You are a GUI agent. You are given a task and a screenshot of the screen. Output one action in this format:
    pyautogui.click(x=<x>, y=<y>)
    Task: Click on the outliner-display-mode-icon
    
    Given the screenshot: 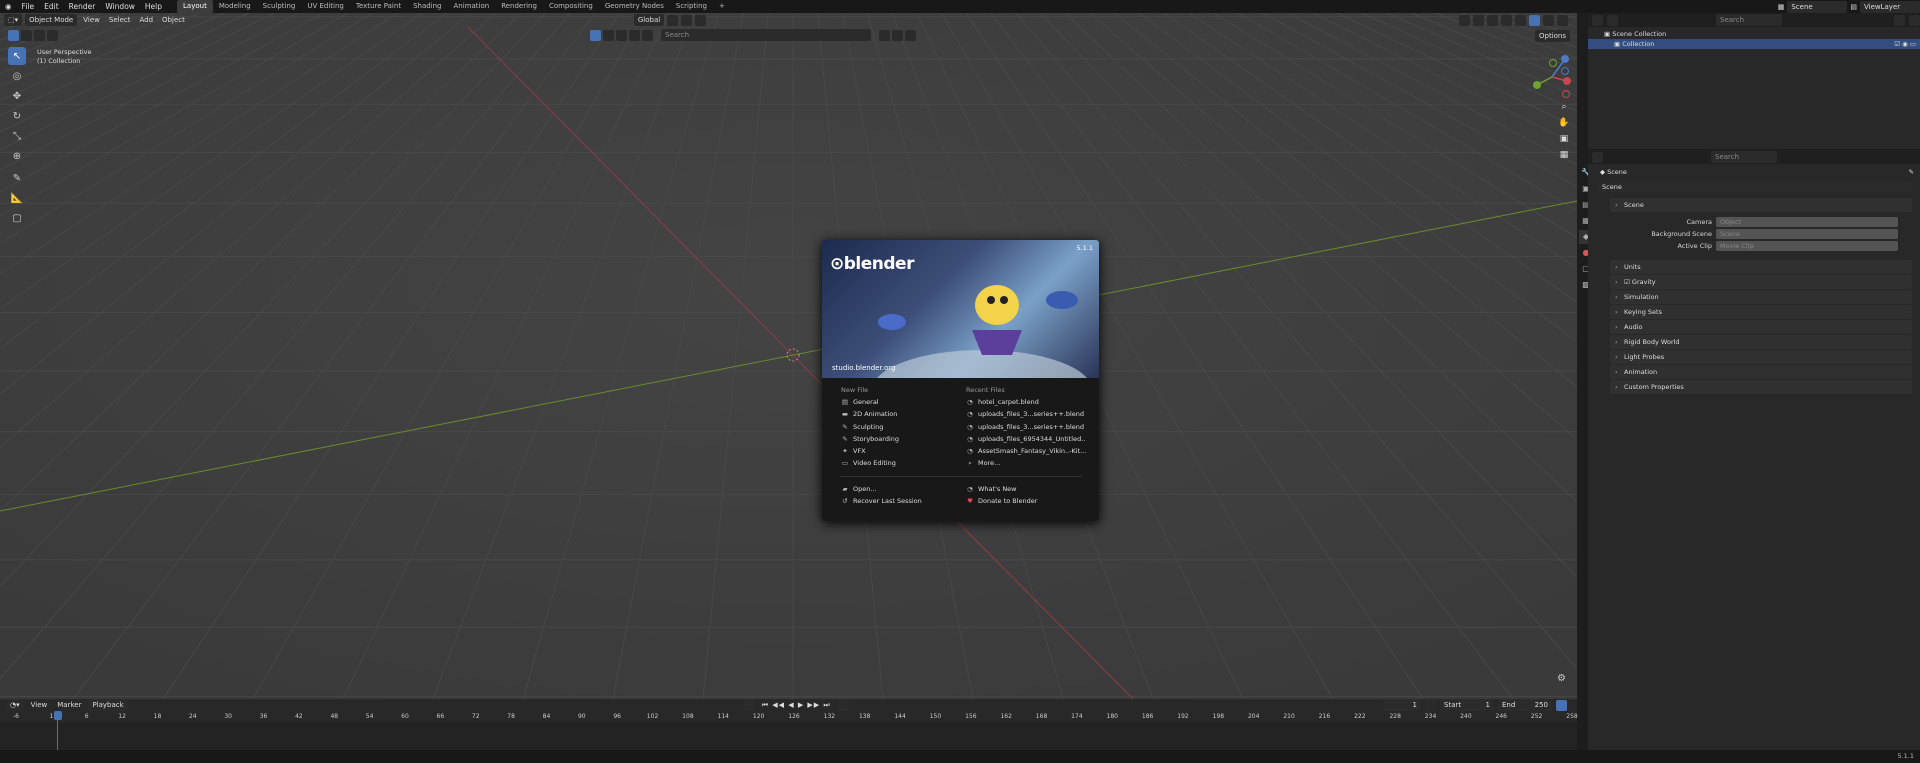 What is the action you would take?
    pyautogui.click(x=1612, y=20)
    